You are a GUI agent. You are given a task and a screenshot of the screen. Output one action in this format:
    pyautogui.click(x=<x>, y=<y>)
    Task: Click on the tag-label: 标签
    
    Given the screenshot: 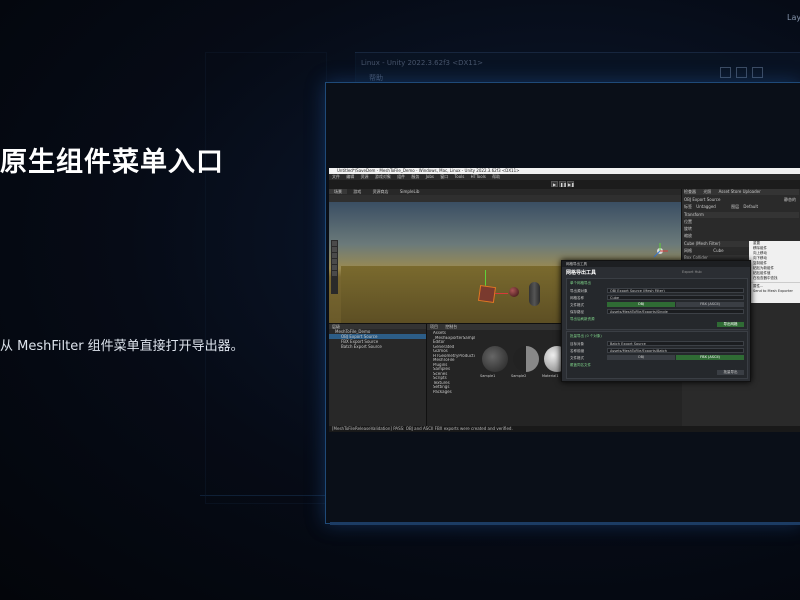 What is the action you would take?
    pyautogui.click(x=688, y=206)
    